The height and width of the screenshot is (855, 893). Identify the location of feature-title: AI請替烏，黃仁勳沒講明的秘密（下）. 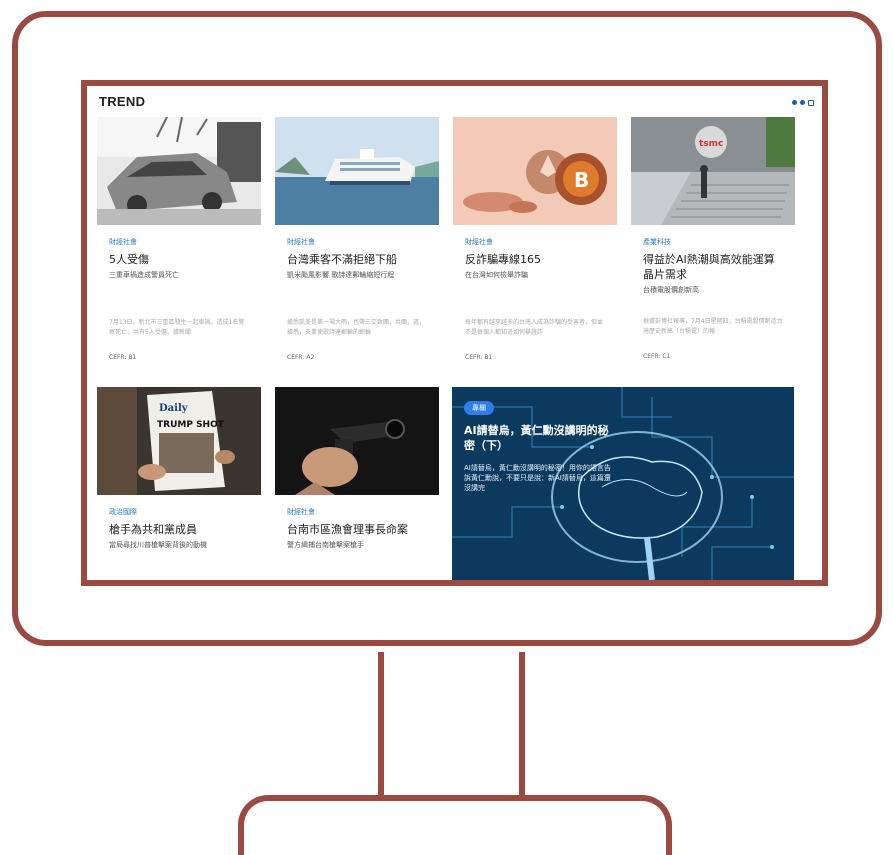
(539, 438).